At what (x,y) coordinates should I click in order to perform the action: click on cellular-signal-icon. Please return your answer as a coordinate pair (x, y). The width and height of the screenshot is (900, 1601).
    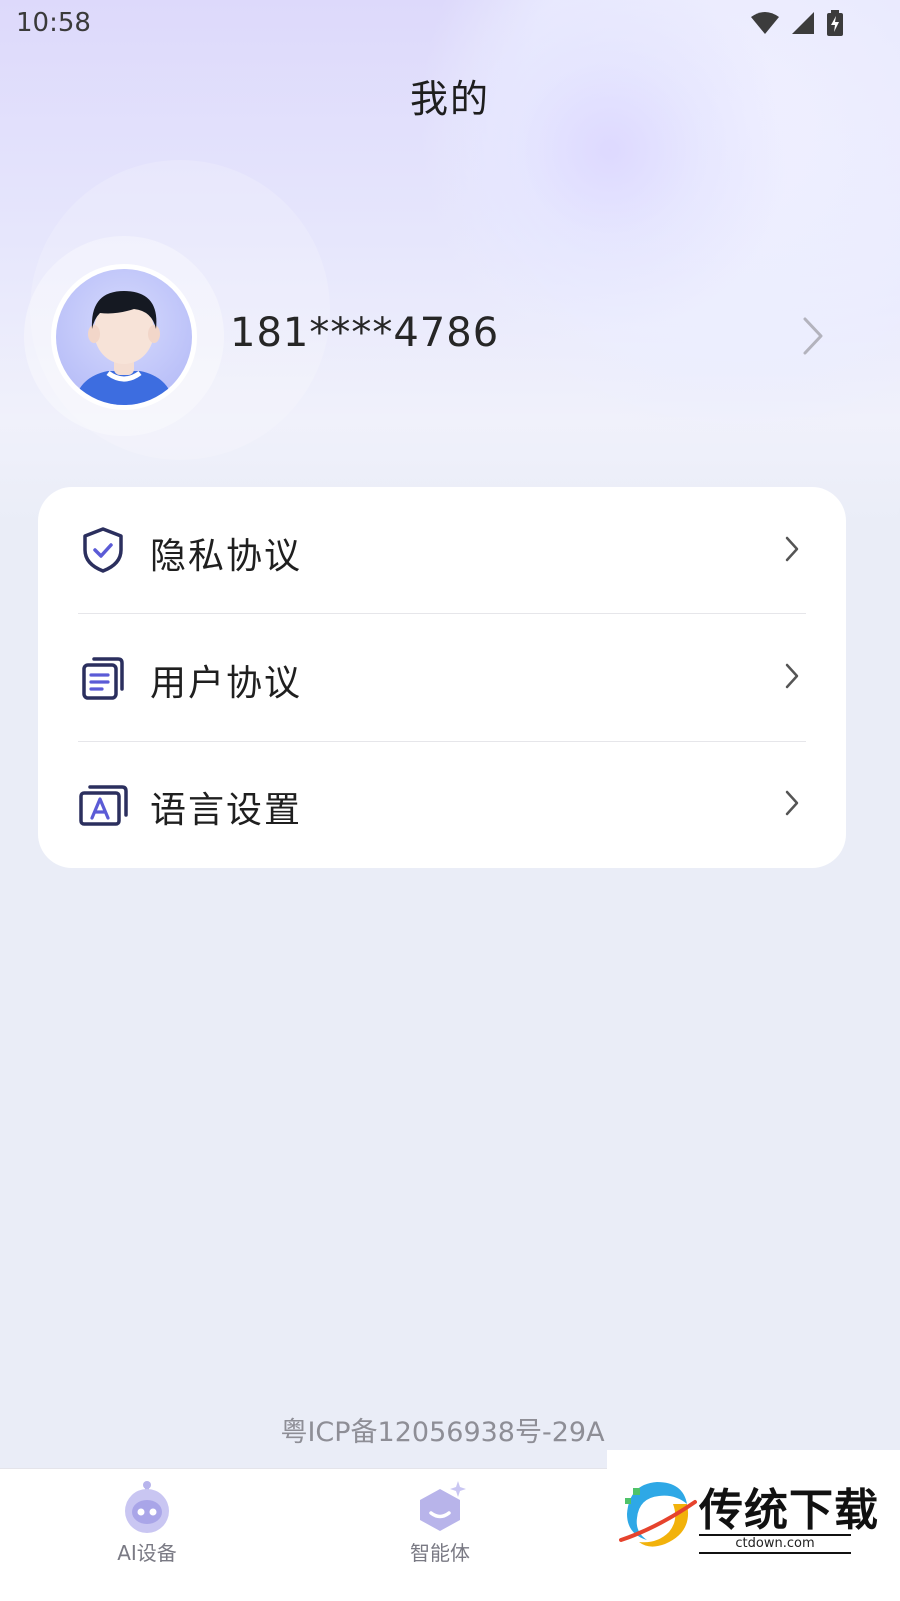
    Looking at the image, I should click on (803, 23).